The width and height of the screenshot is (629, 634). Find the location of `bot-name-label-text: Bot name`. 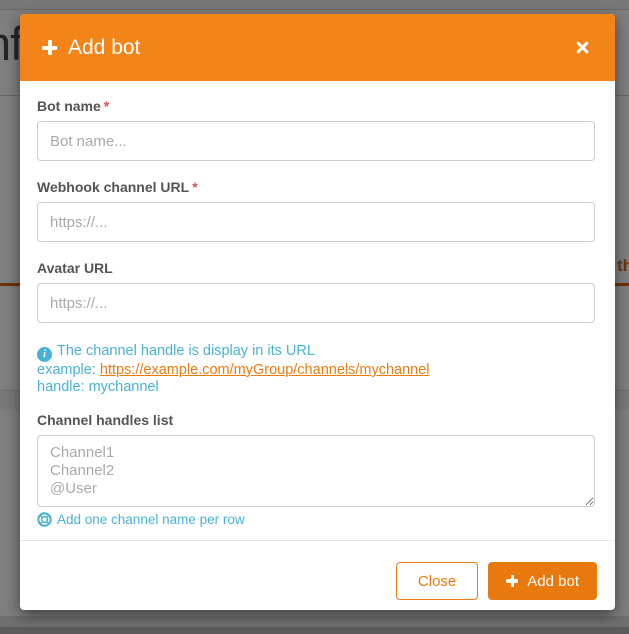

bot-name-label-text: Bot name is located at coordinates (69, 106).